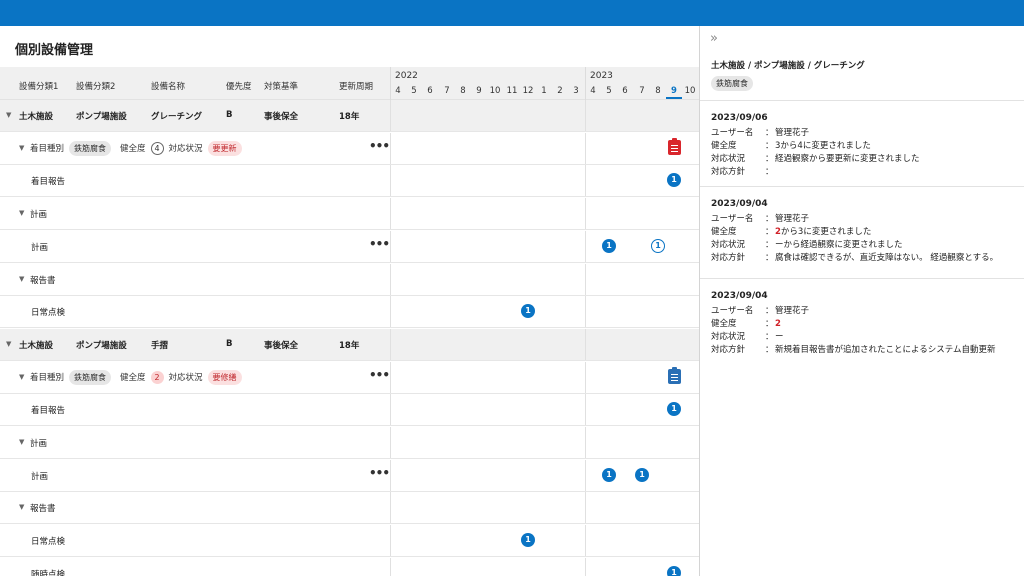 The width and height of the screenshot is (1024, 576). Describe the element at coordinates (732, 311) in the screenshot. I see `field-label: ユーザー名` at that location.